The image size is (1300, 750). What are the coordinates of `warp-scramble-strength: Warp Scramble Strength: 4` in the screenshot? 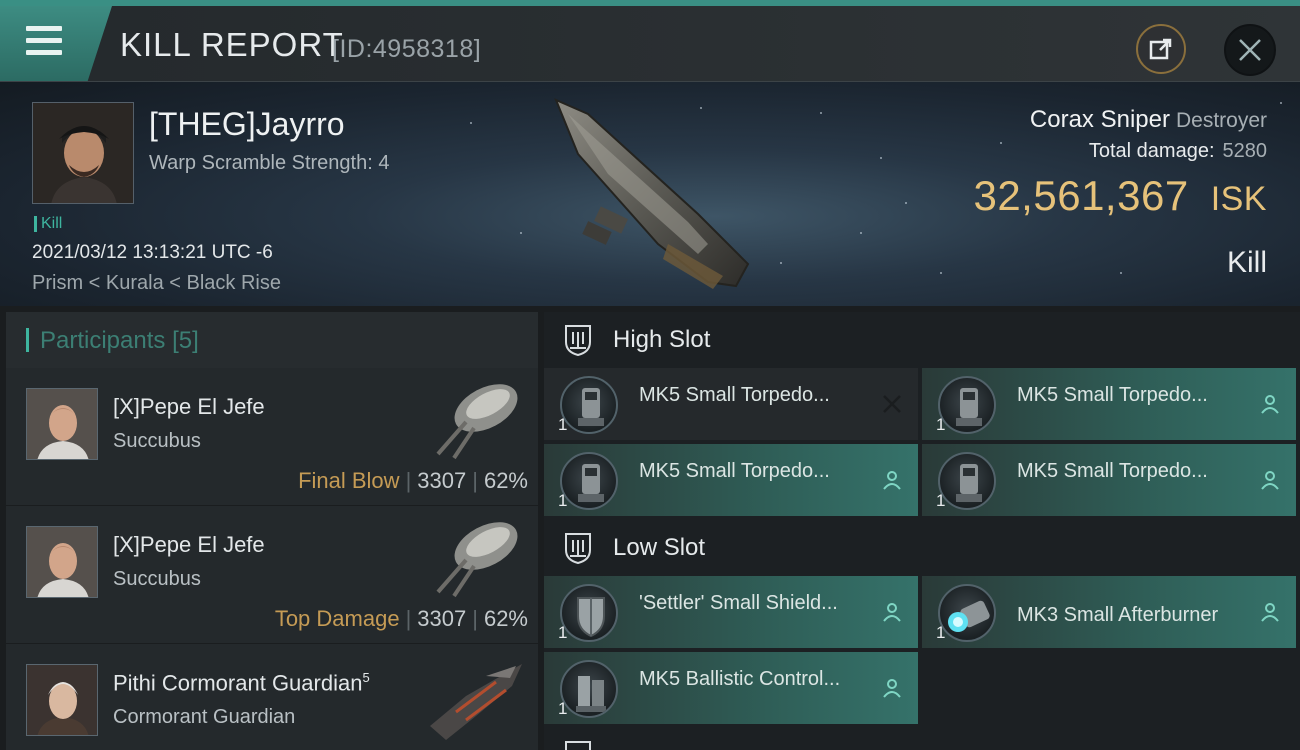 It's located at (269, 163).